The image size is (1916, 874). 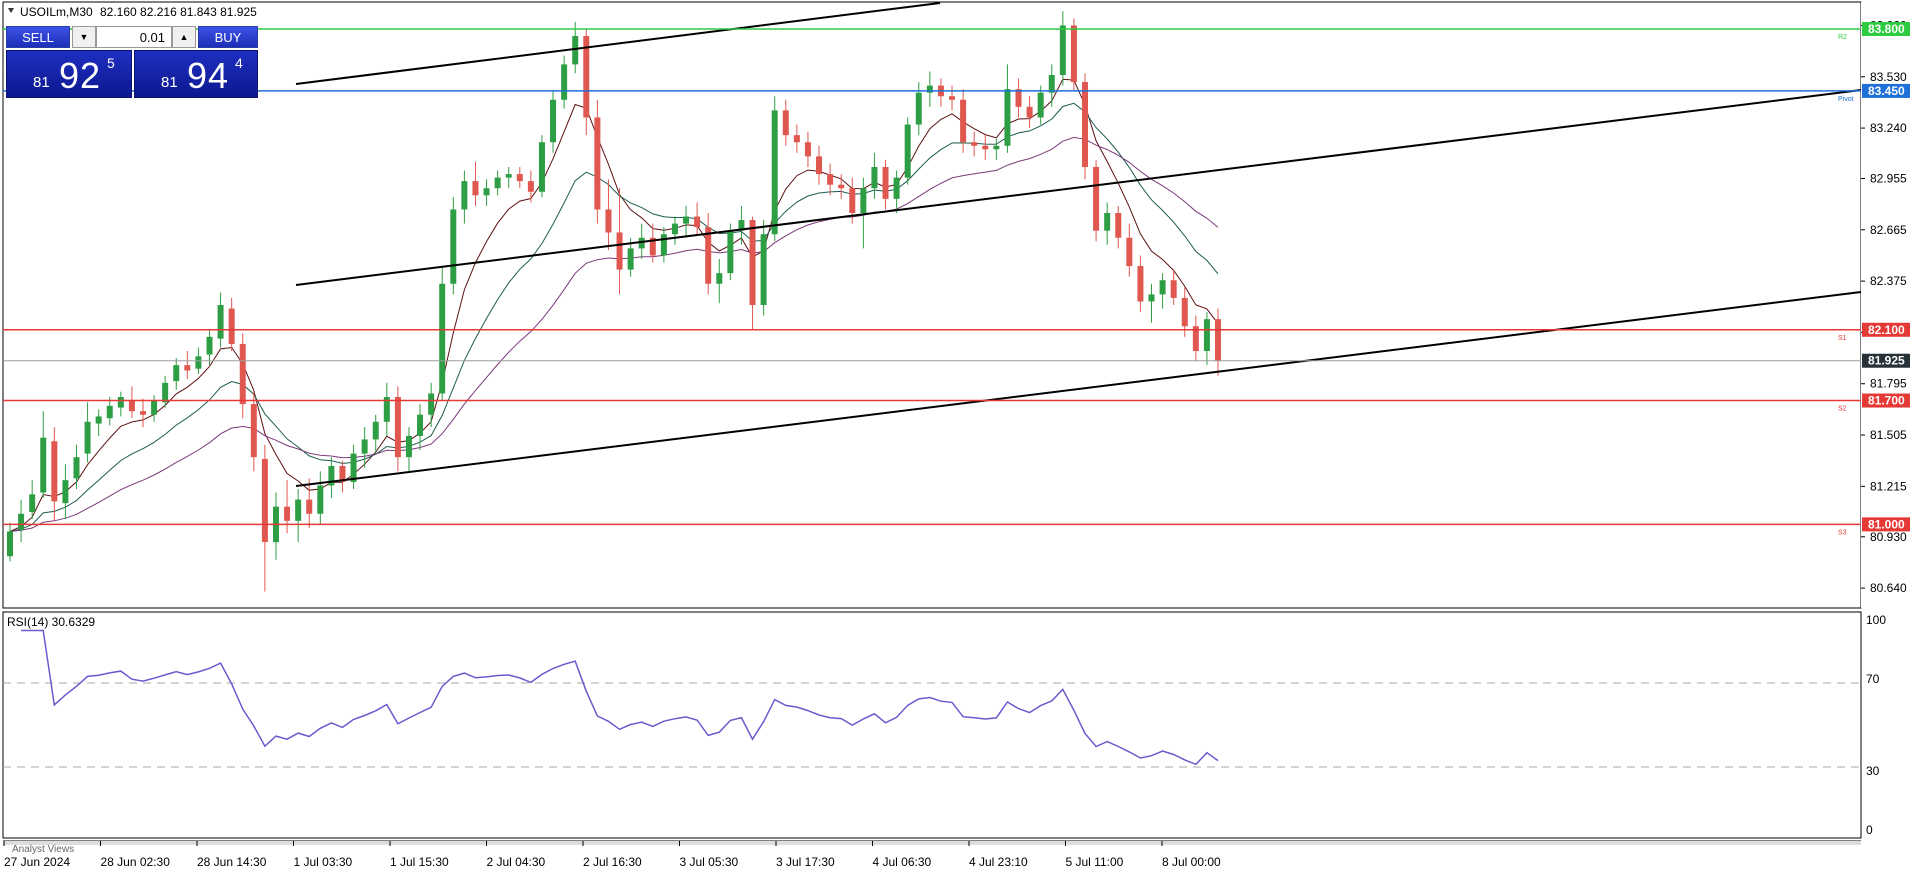 I want to click on time-tick-label: 28 Jun 14:30, so click(x=232, y=862).